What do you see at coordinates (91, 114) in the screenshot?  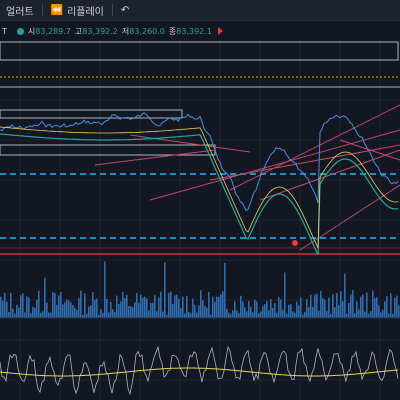 I see `range-box` at bounding box center [91, 114].